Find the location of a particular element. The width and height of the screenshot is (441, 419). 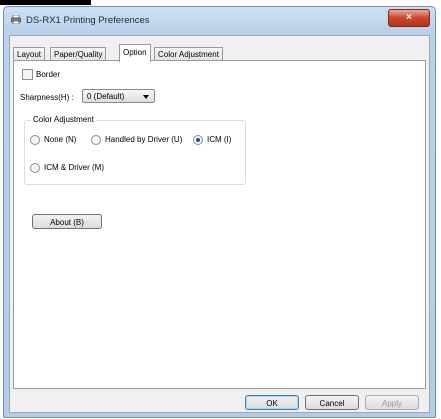

printer-icon is located at coordinates (16, 19).